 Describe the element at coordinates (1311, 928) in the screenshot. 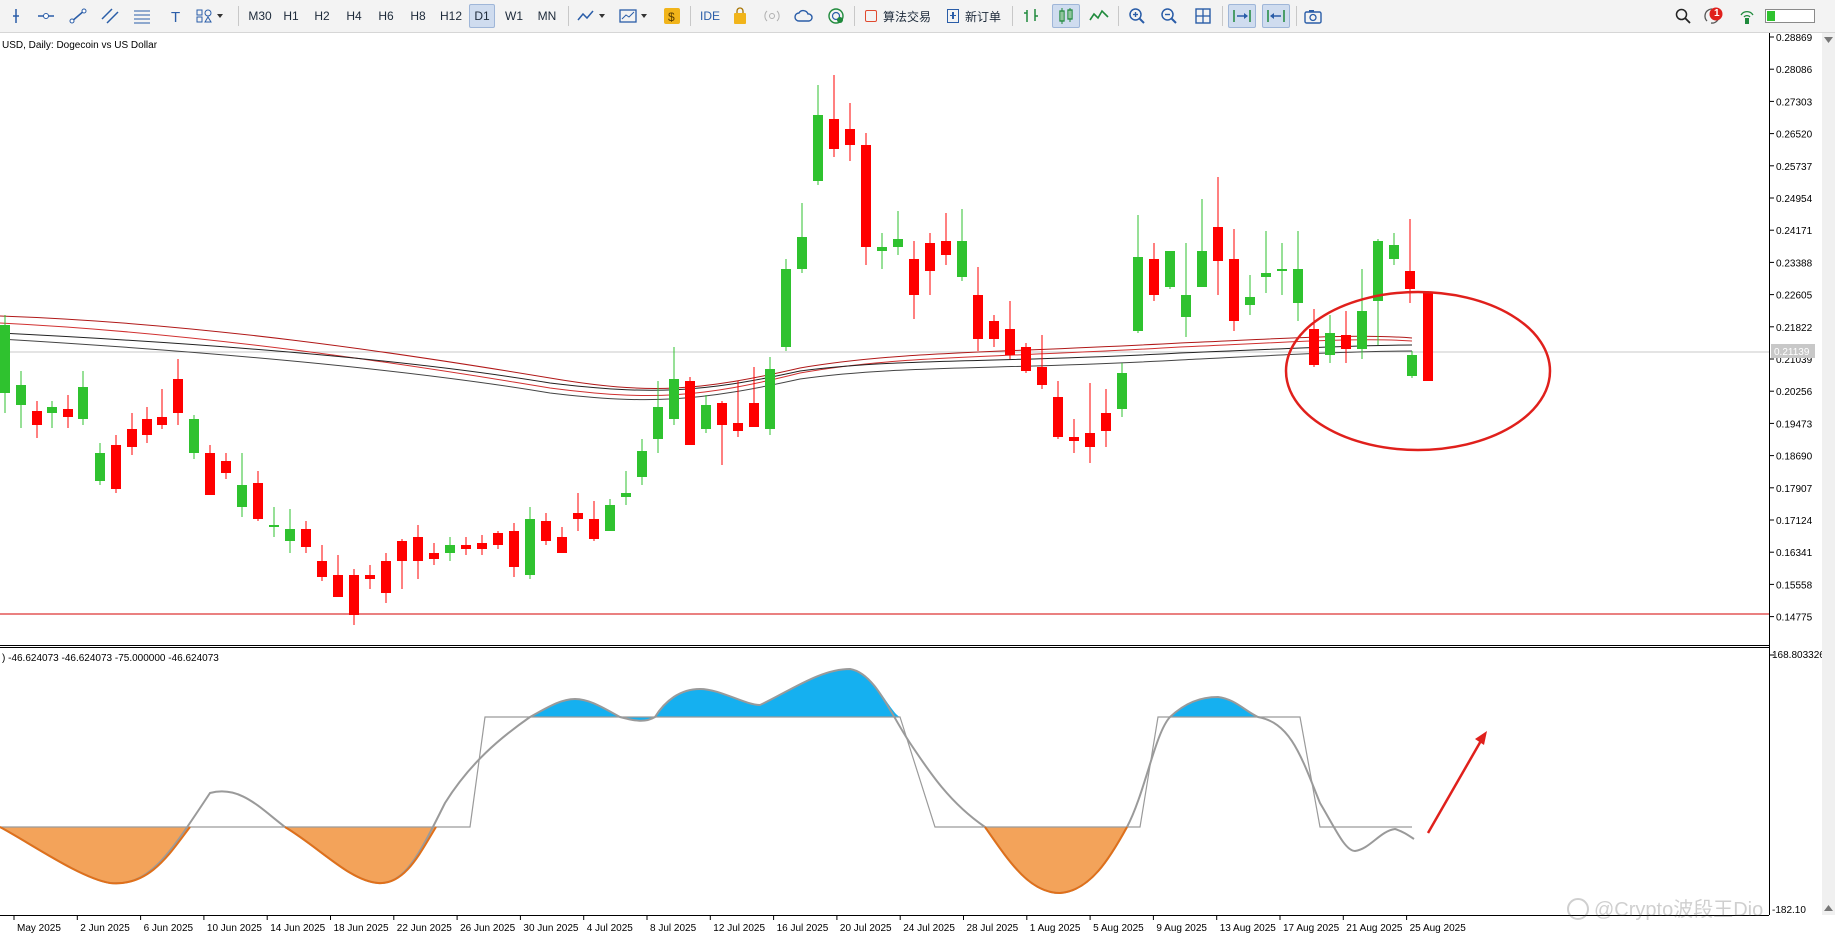

I see `date-tick-label: 17 Aug 2025` at that location.